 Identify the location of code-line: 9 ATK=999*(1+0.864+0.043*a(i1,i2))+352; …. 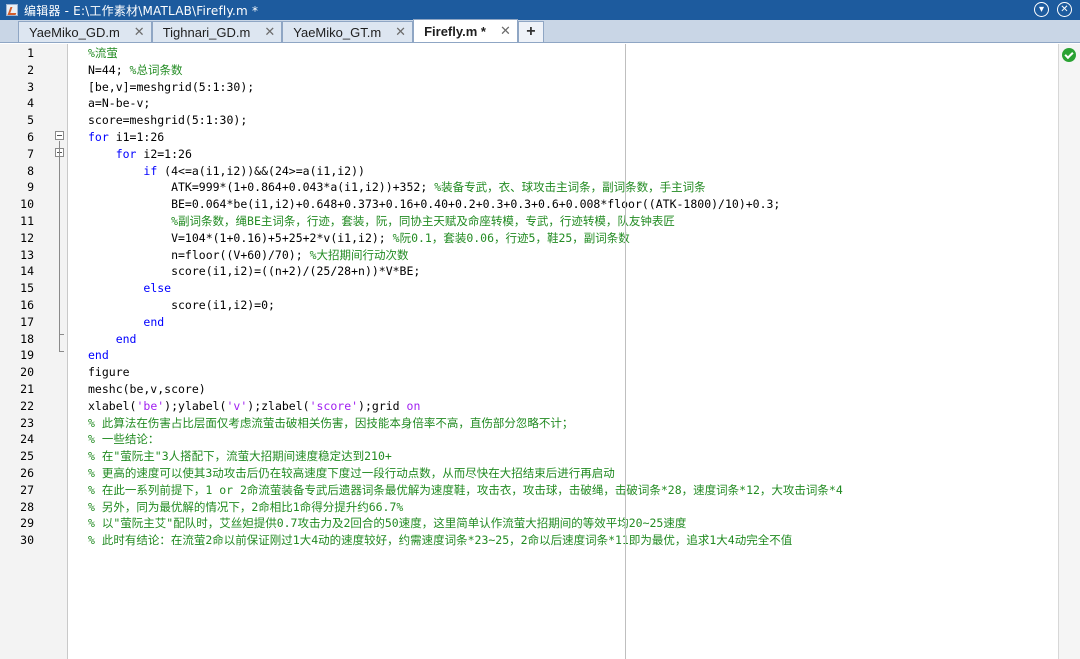
(529, 187).